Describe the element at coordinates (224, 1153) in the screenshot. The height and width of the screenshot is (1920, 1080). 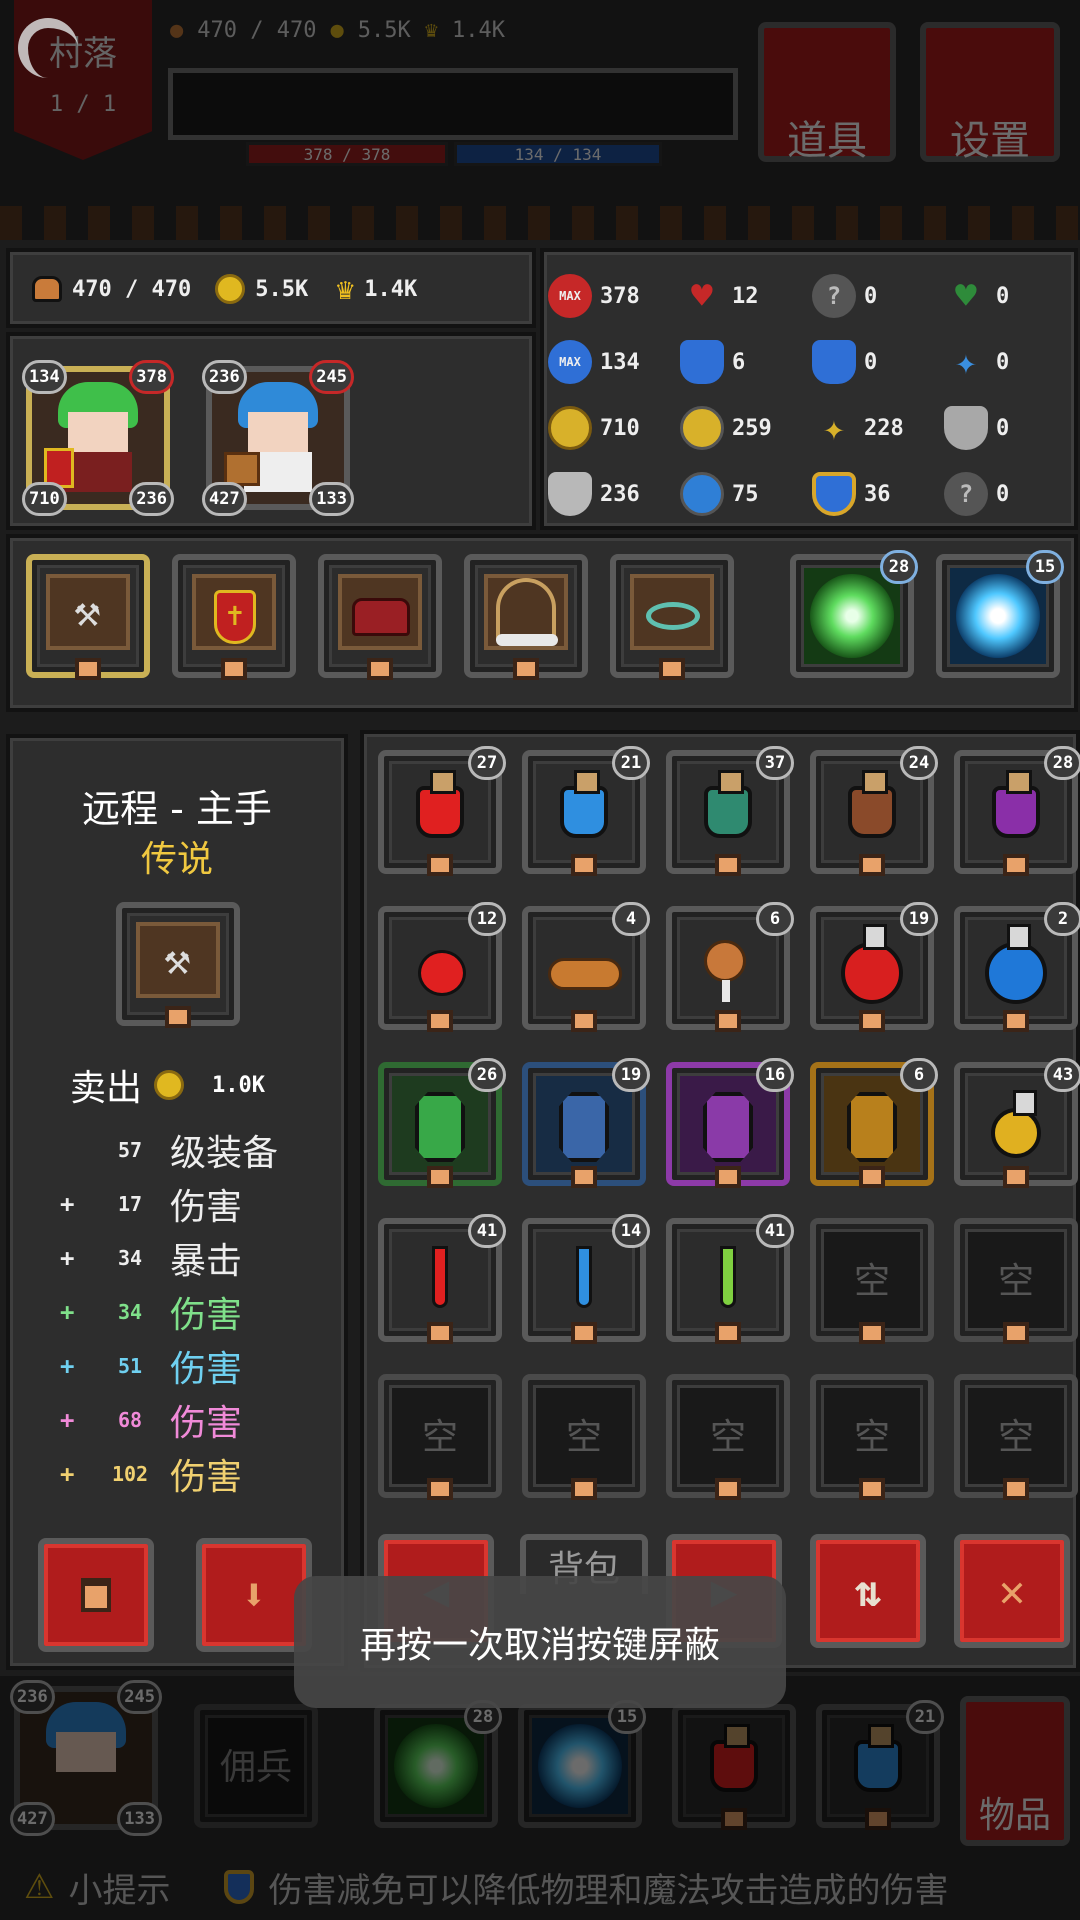
I see `attr-label: 级装备` at that location.